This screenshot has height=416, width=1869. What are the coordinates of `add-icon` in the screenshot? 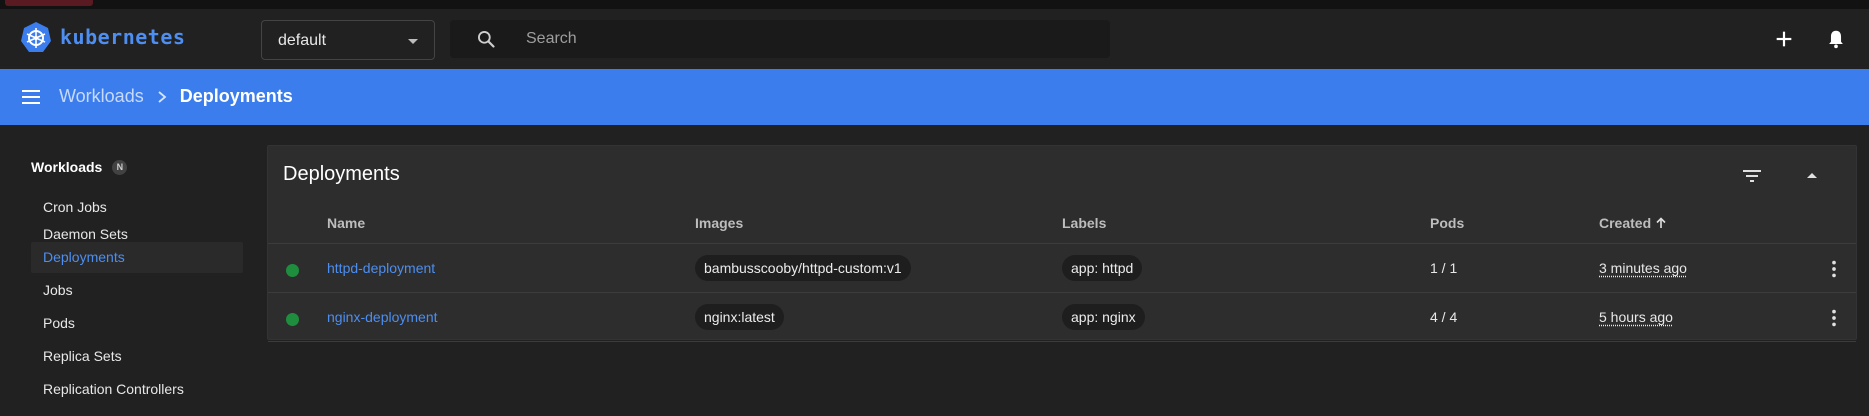 It's located at (1784, 39).